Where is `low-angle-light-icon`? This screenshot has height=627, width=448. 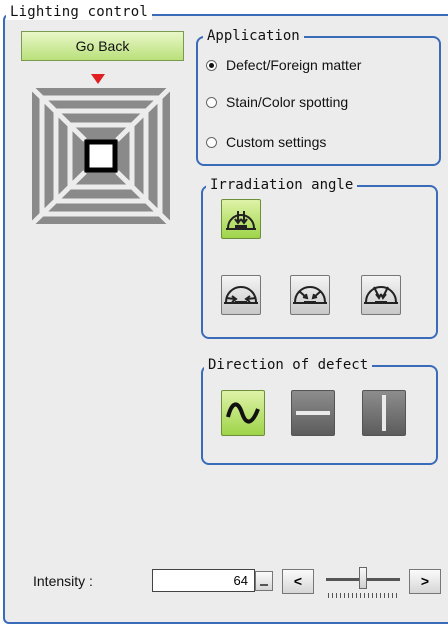
low-angle-light-icon is located at coordinates (241, 295).